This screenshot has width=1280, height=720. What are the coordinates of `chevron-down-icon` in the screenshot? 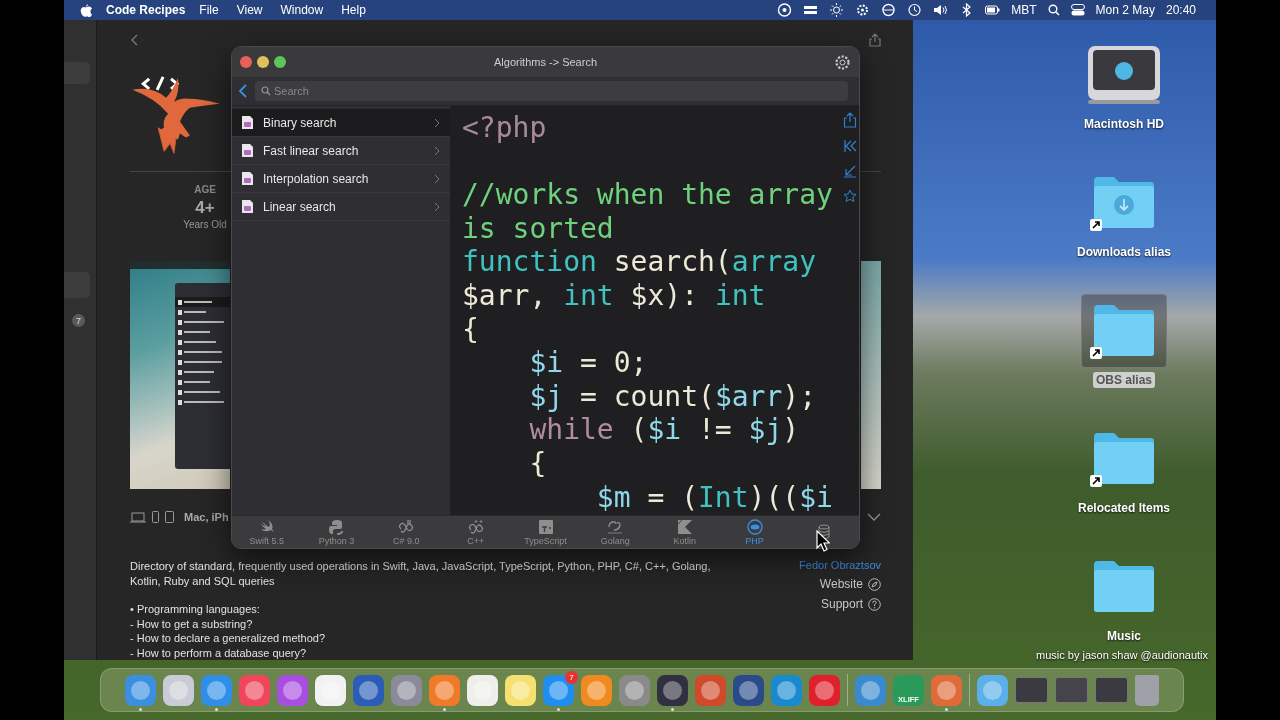 It's located at (874, 517).